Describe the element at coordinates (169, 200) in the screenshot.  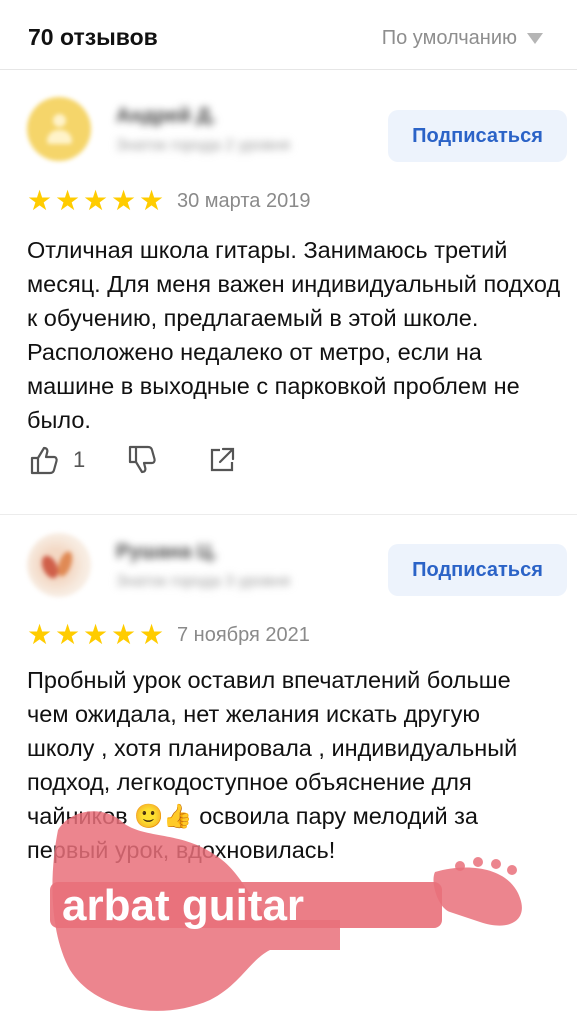
I see `rating-row: ★ ★ ★ ★ ★ 30 марта 2019` at that location.